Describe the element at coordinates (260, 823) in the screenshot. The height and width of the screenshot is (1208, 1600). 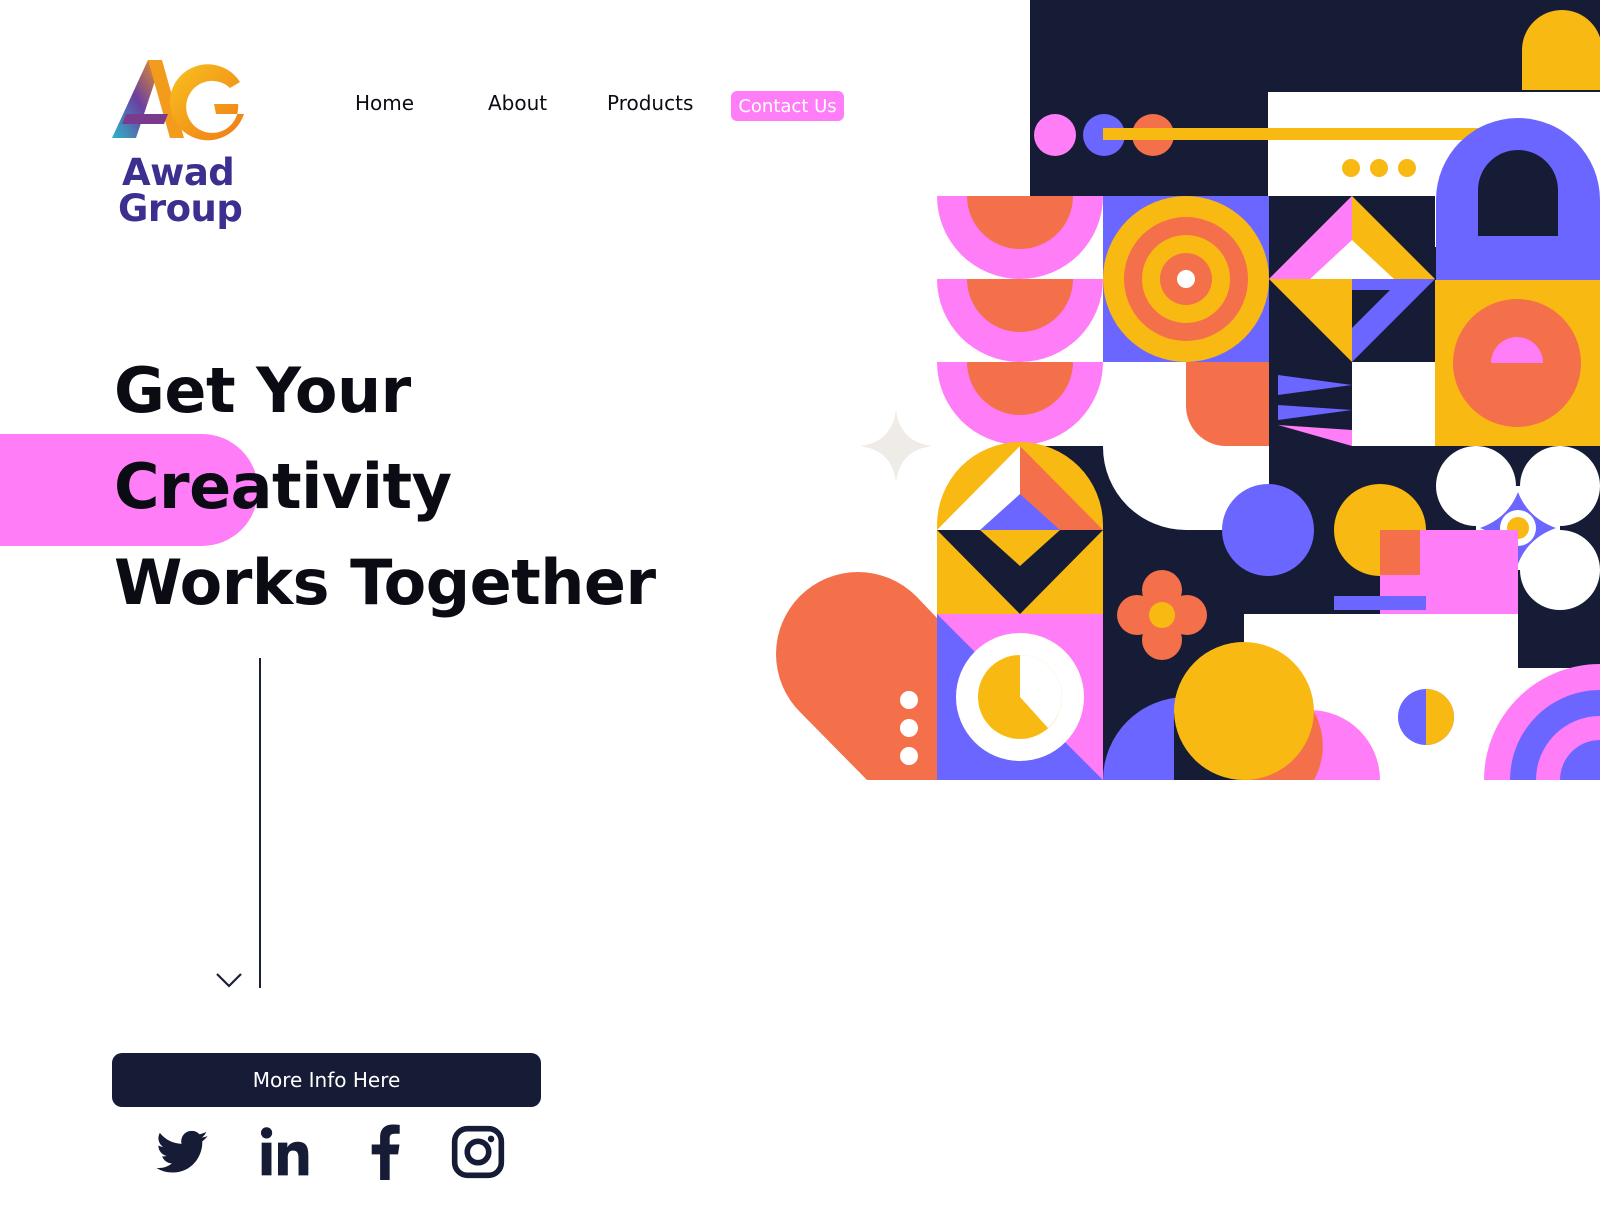
I see `scroll-line` at that location.